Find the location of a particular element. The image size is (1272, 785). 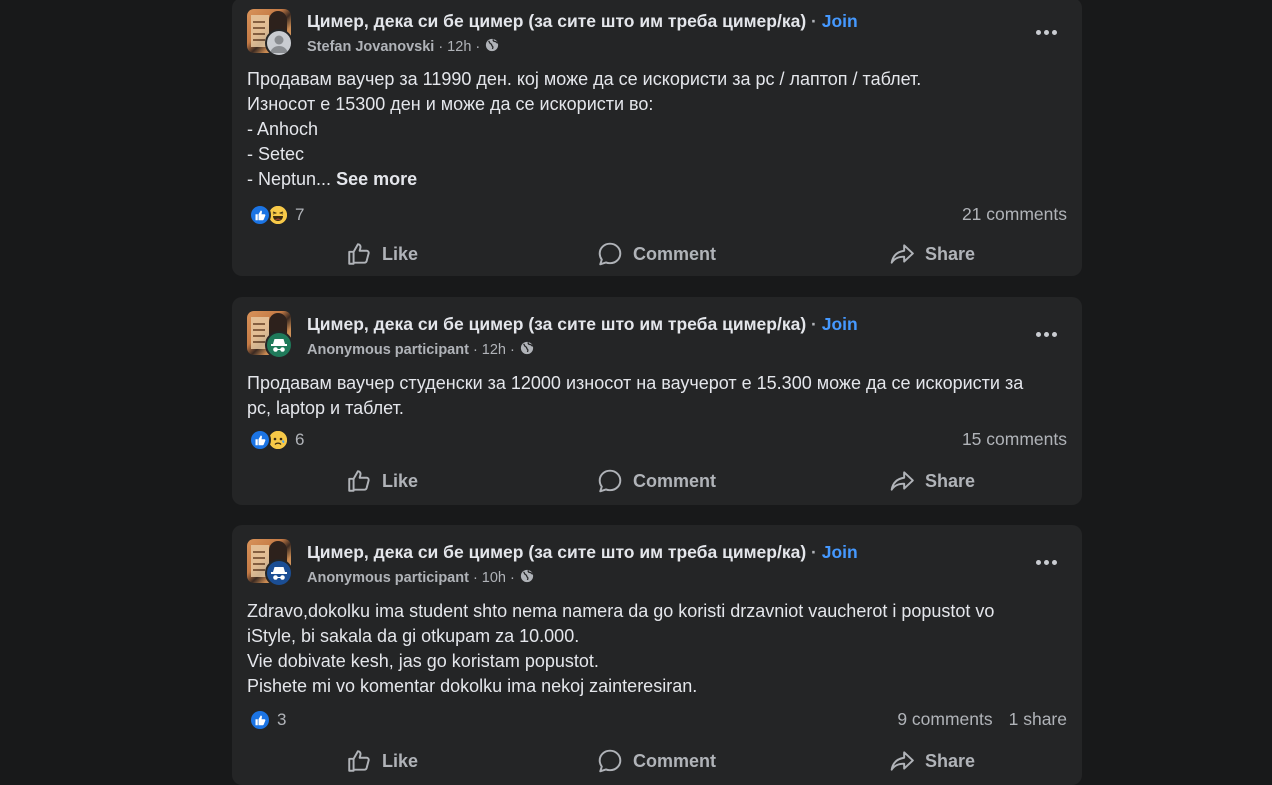

post-line: - Anhoch is located at coordinates (283, 129).